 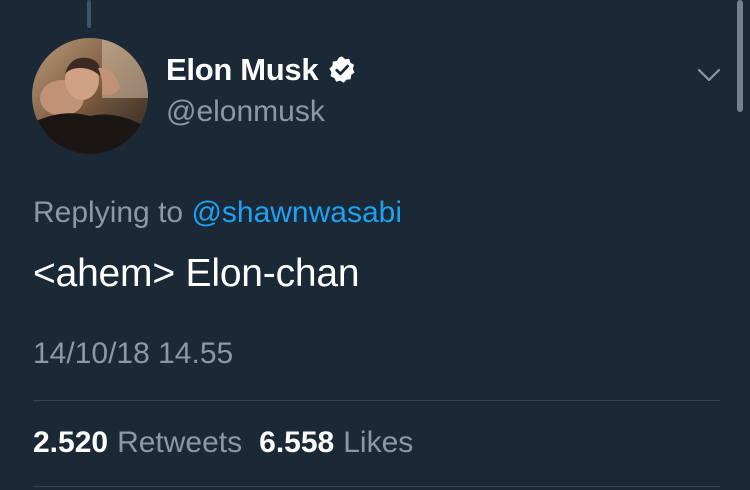 I want to click on chevron-down-icon, so click(x=709, y=75).